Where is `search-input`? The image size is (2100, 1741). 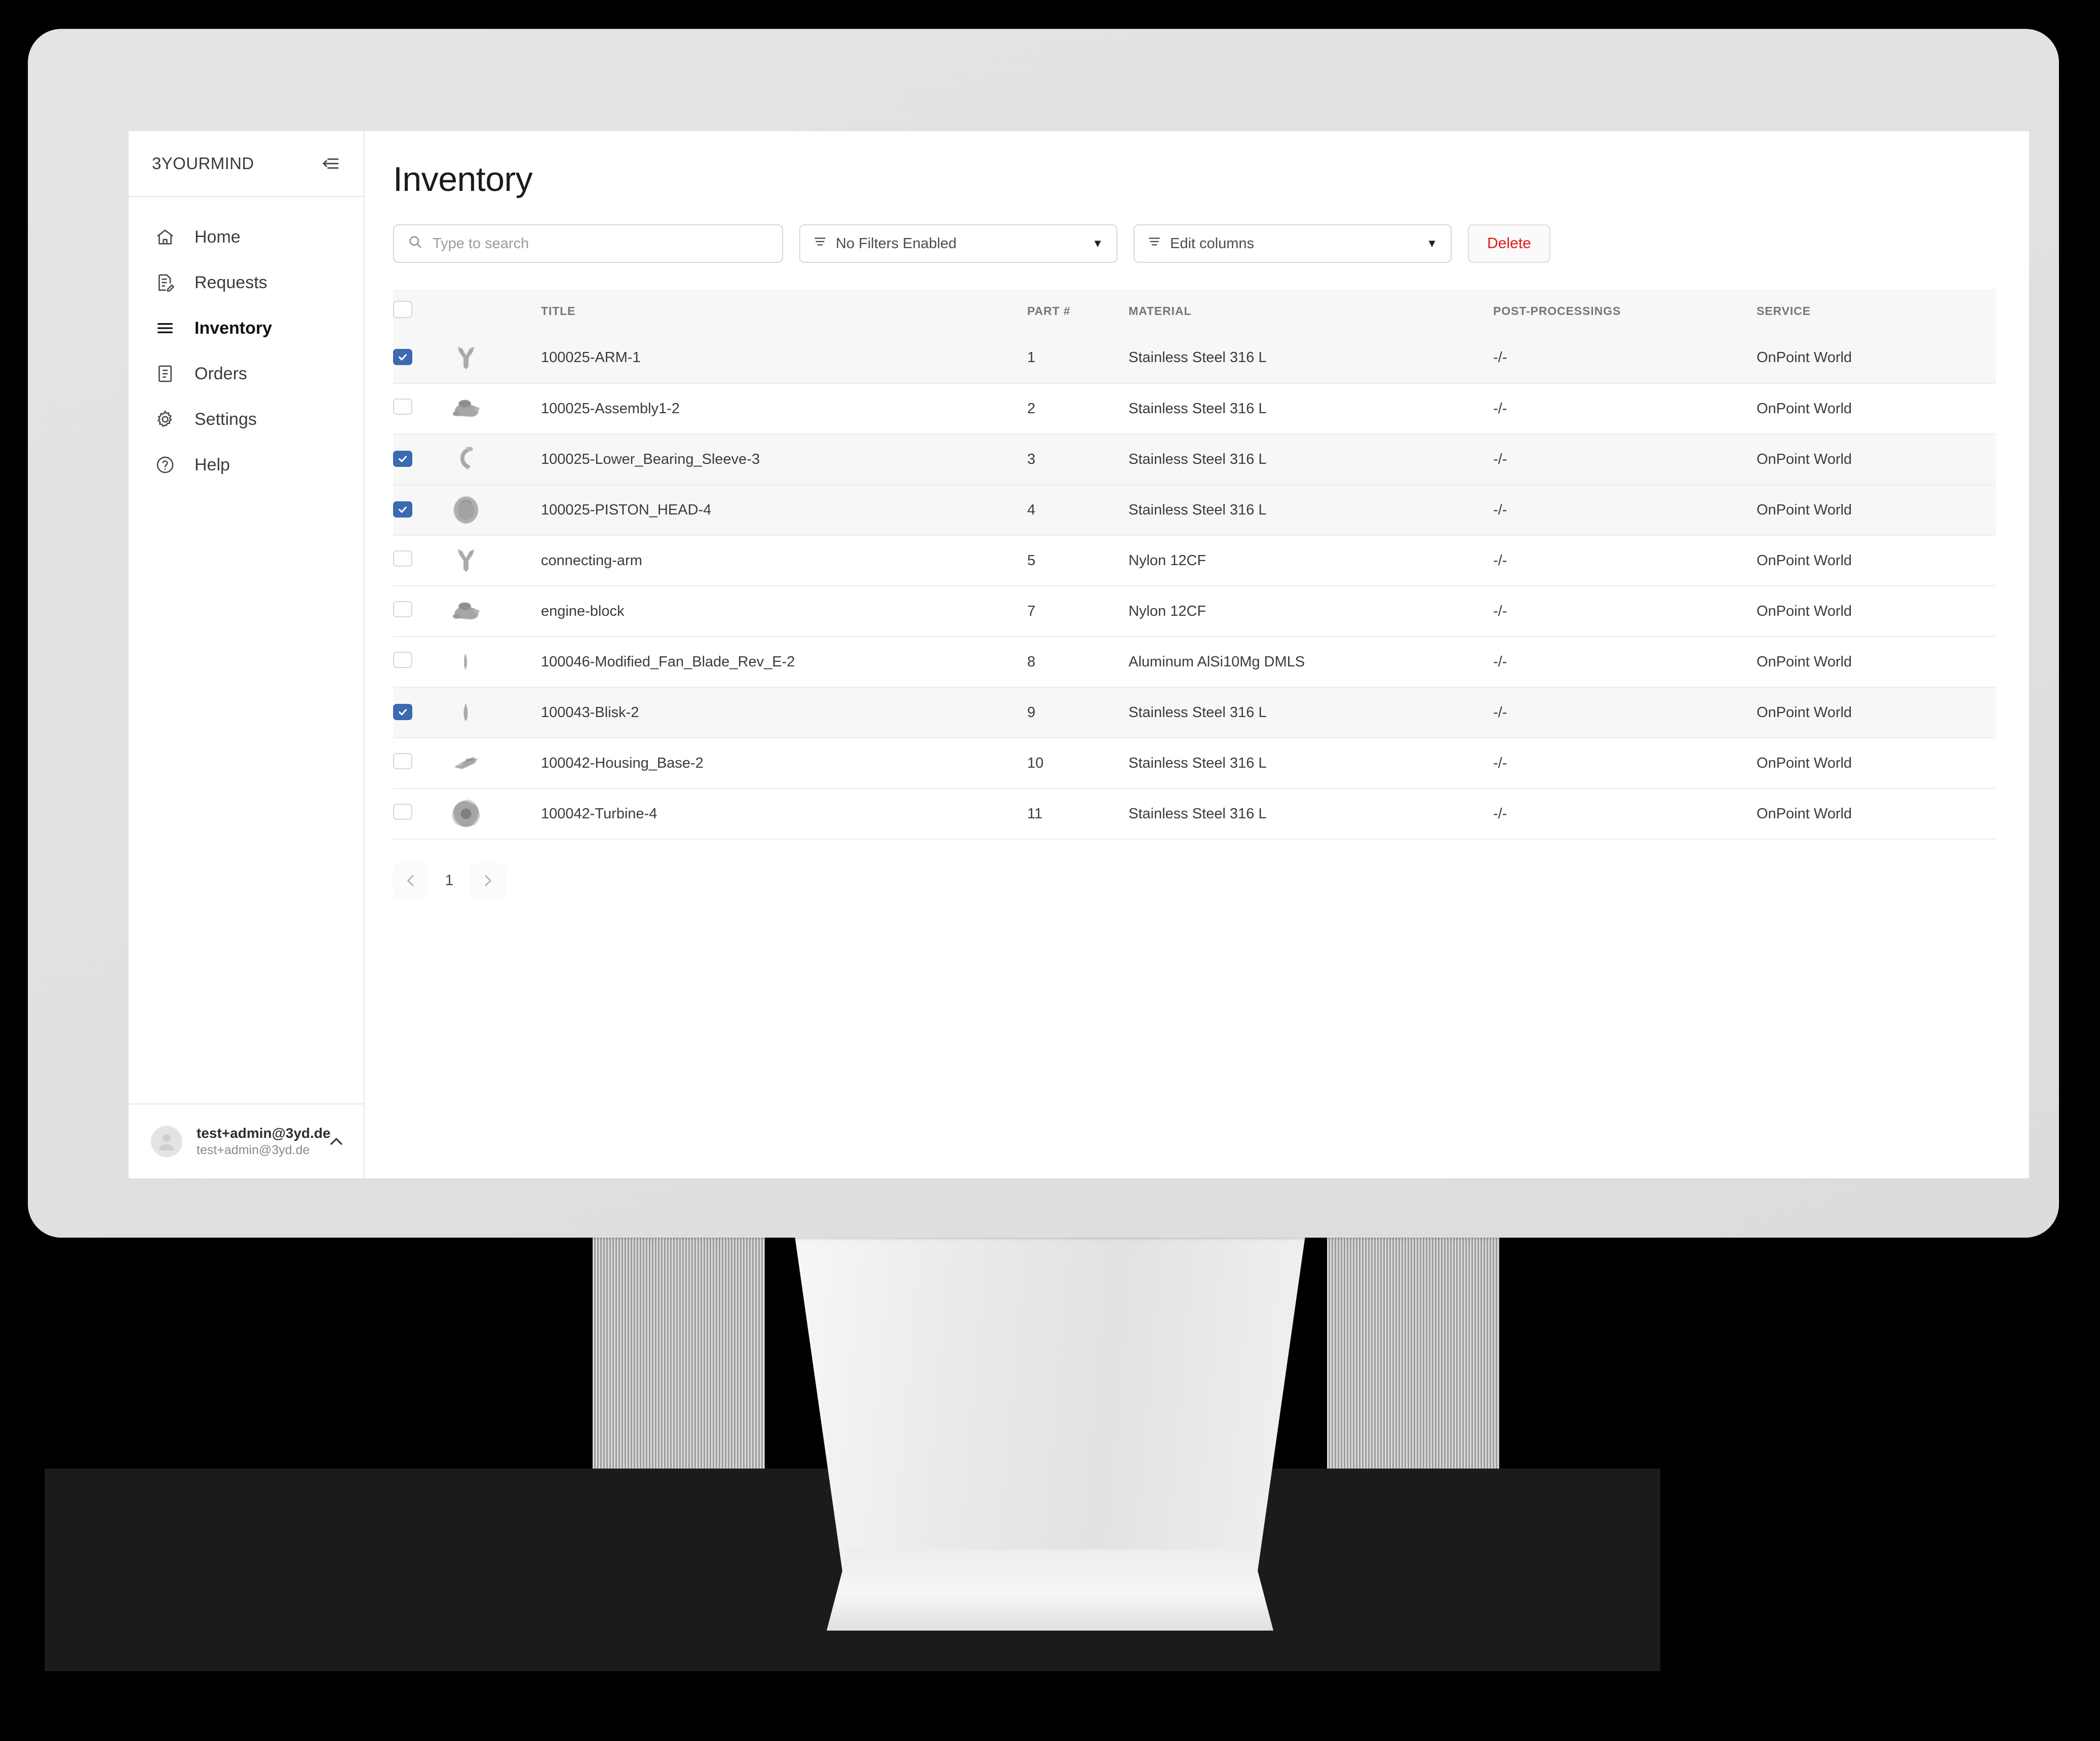 search-input is located at coordinates (601, 244).